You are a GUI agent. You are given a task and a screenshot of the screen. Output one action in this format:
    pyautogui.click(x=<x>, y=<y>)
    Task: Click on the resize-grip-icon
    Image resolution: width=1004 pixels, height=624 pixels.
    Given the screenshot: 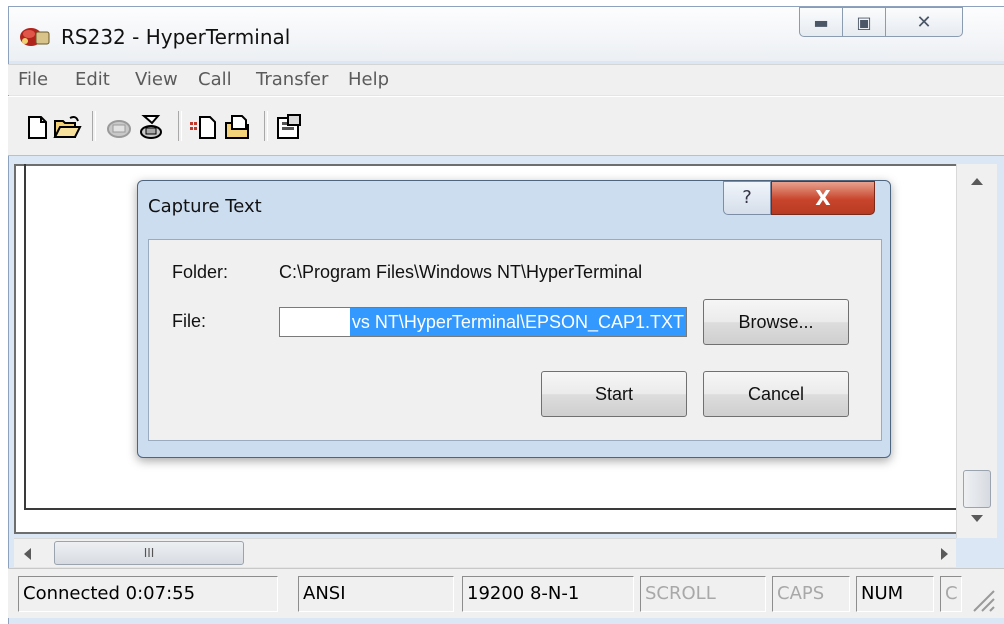 What is the action you would take?
    pyautogui.click(x=982, y=599)
    